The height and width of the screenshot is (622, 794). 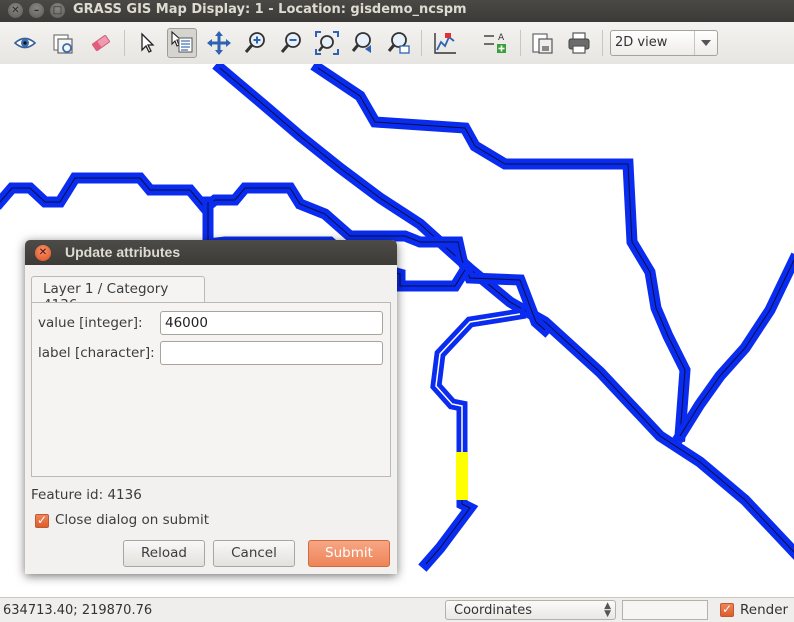 What do you see at coordinates (78, 610) in the screenshot?
I see `coordinates-readout: 634713.40; 219870.76` at bounding box center [78, 610].